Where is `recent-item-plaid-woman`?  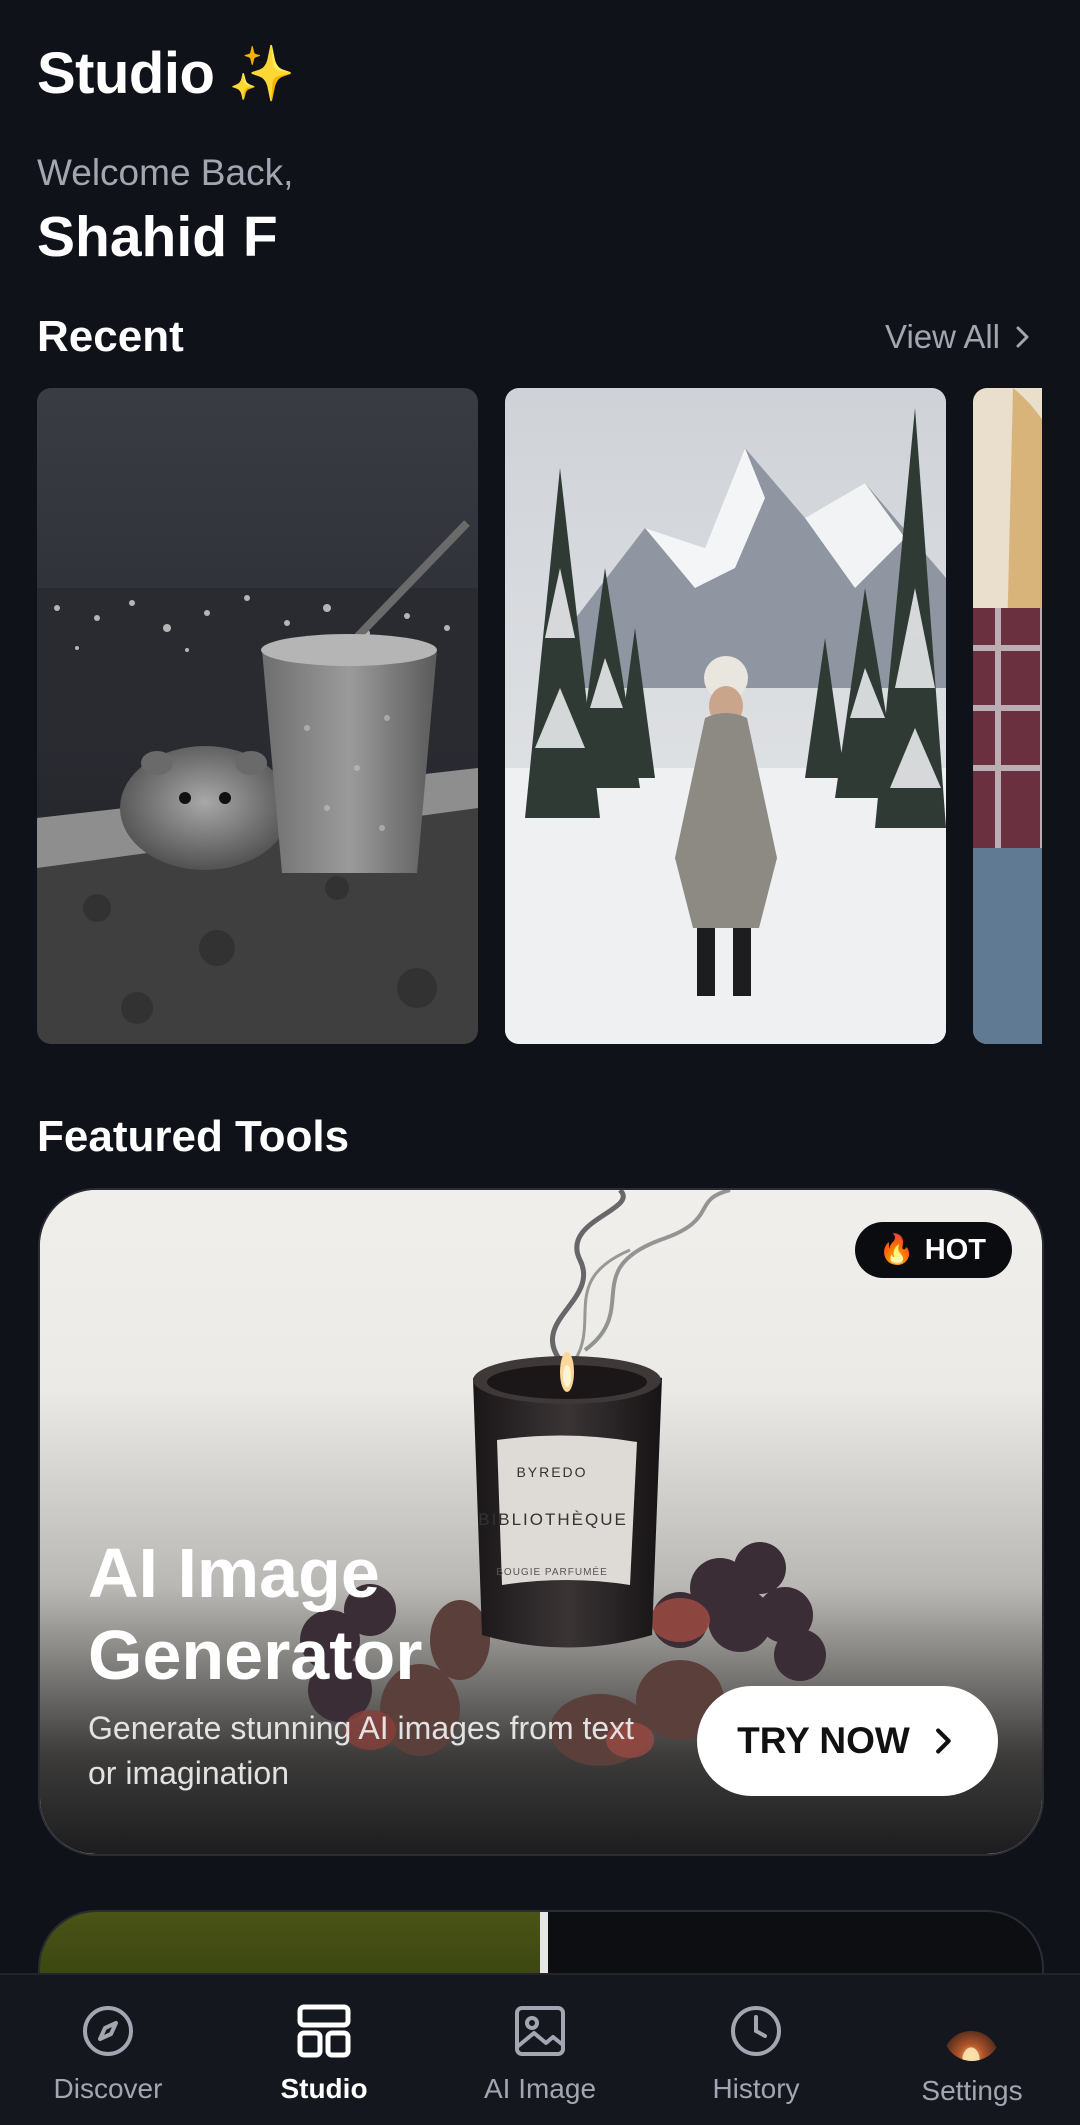
recent-item-plaid-woman is located at coordinates (1007, 716).